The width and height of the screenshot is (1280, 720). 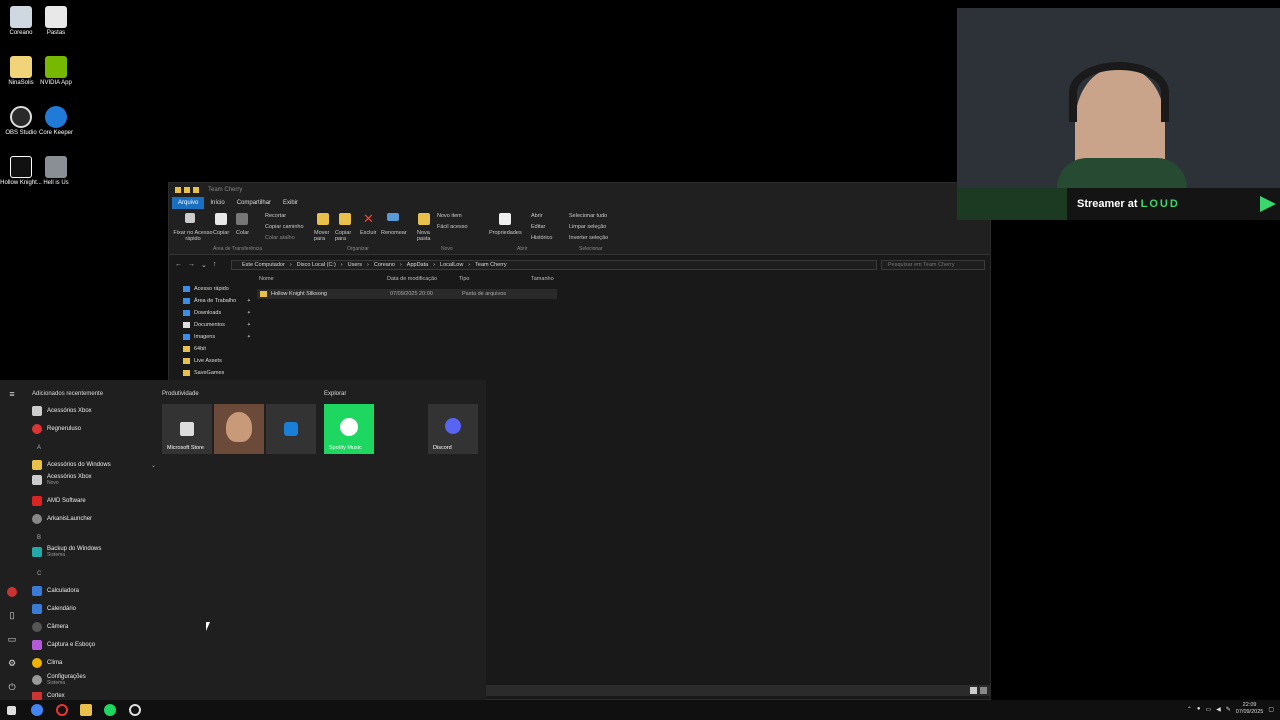 What do you see at coordinates (191, 265) in the screenshot?
I see `forward-icon: →` at bounding box center [191, 265].